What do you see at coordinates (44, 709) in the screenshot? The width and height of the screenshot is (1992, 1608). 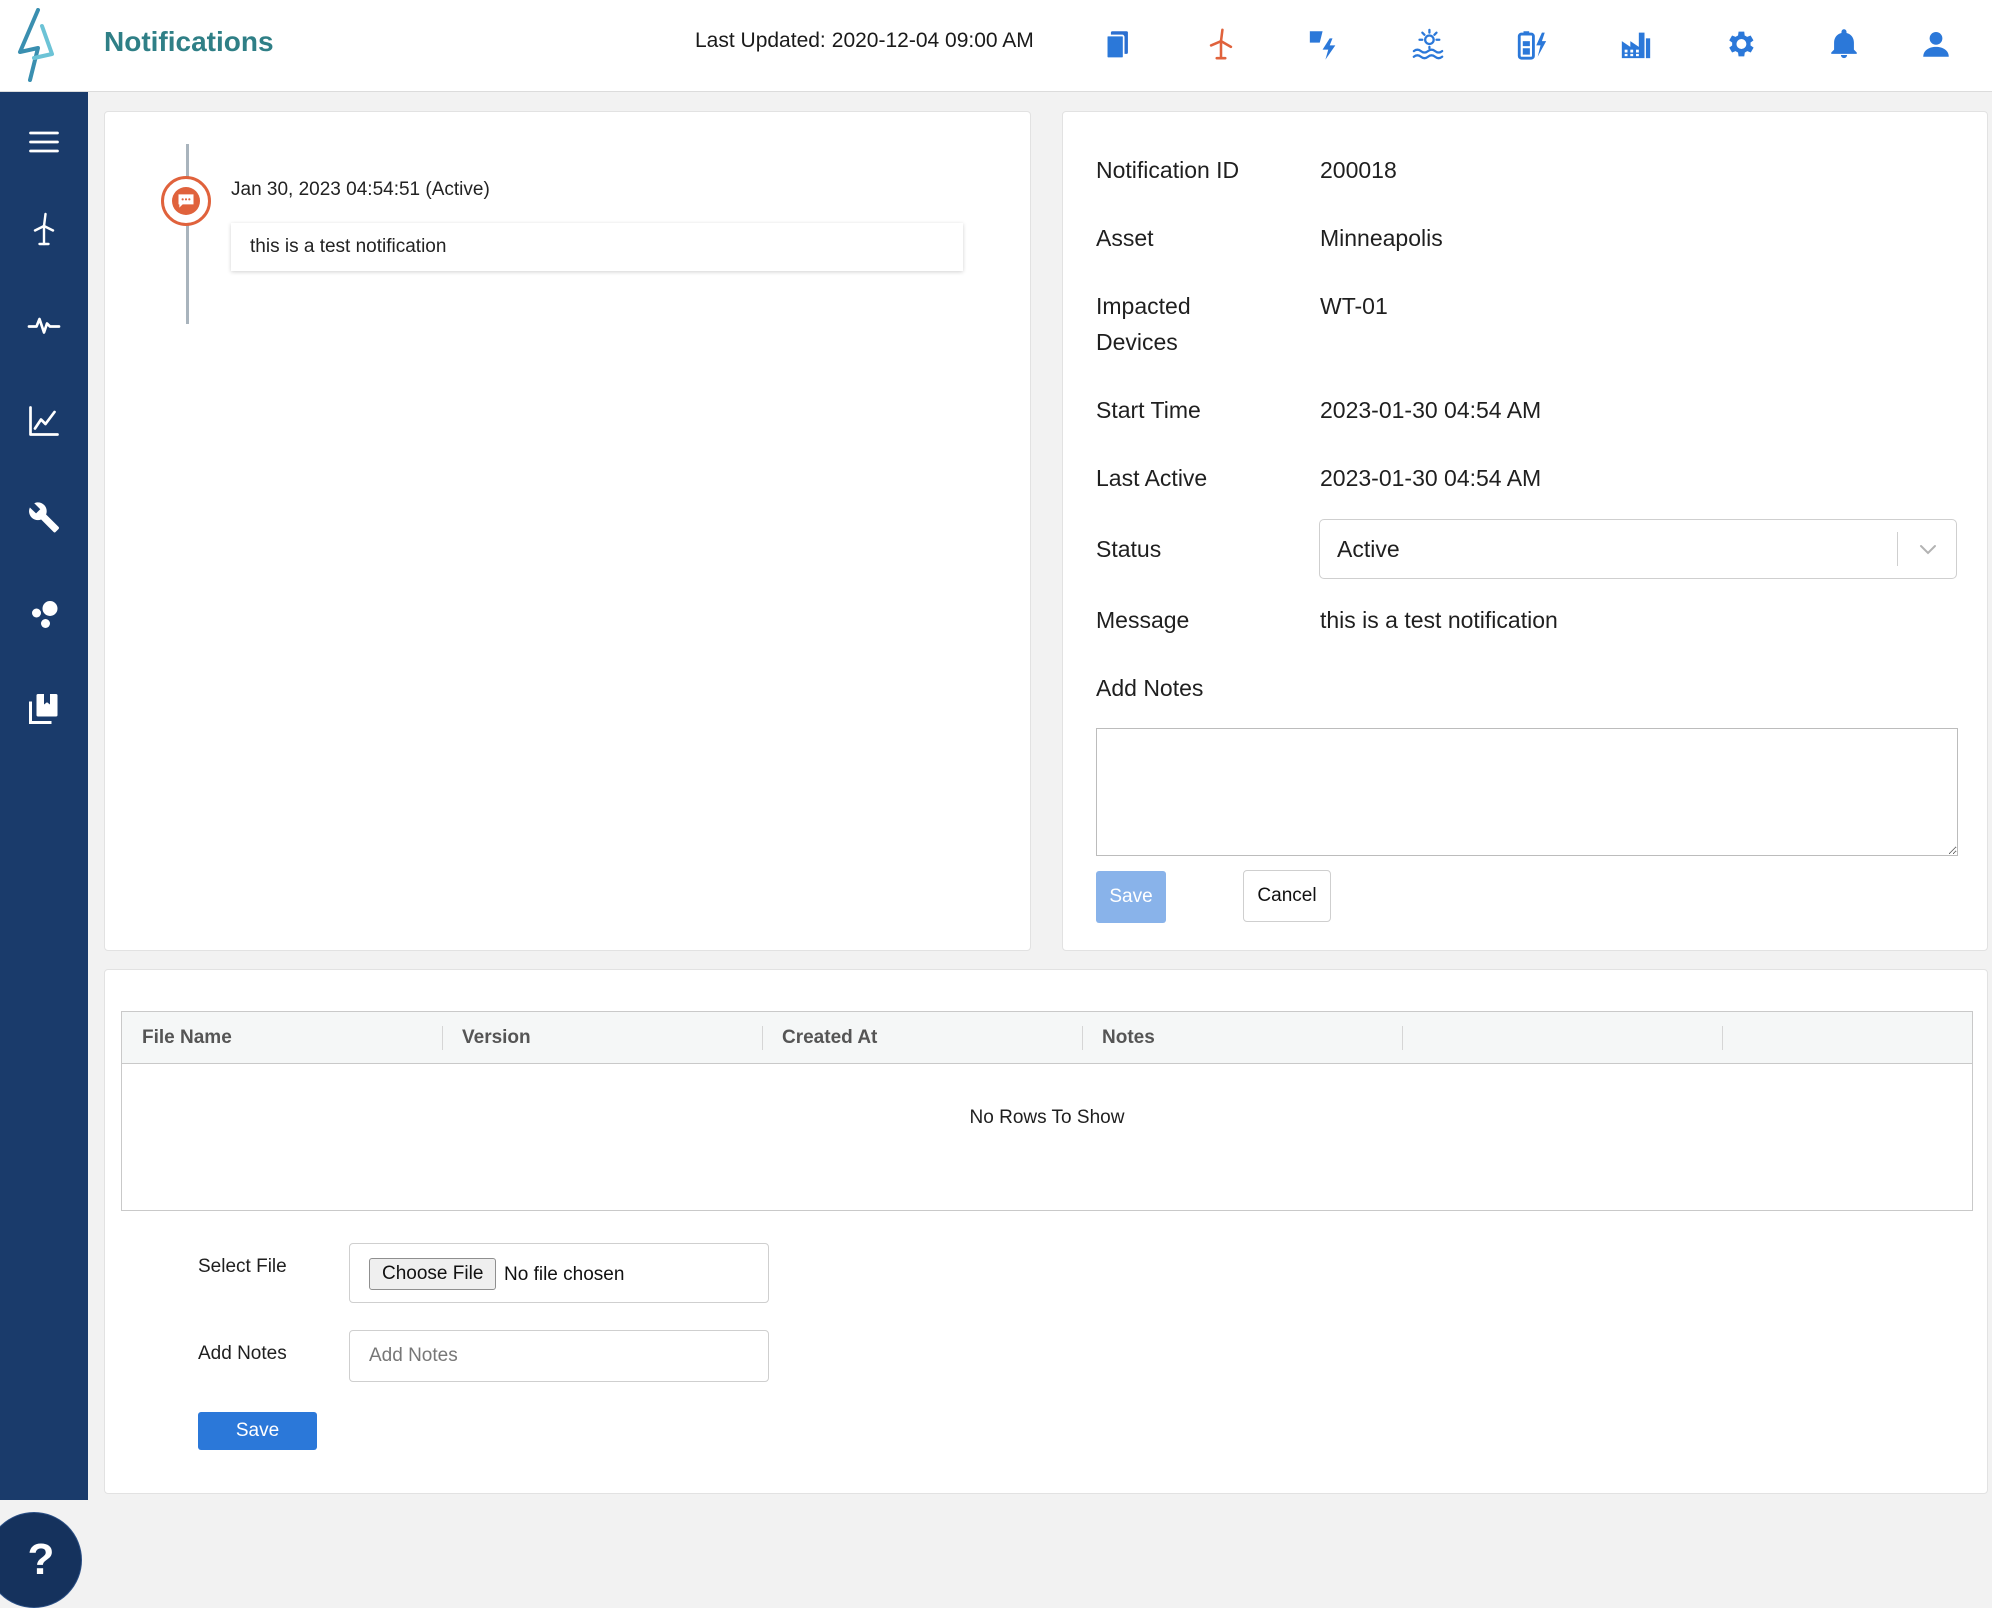 I see `library-icon` at bounding box center [44, 709].